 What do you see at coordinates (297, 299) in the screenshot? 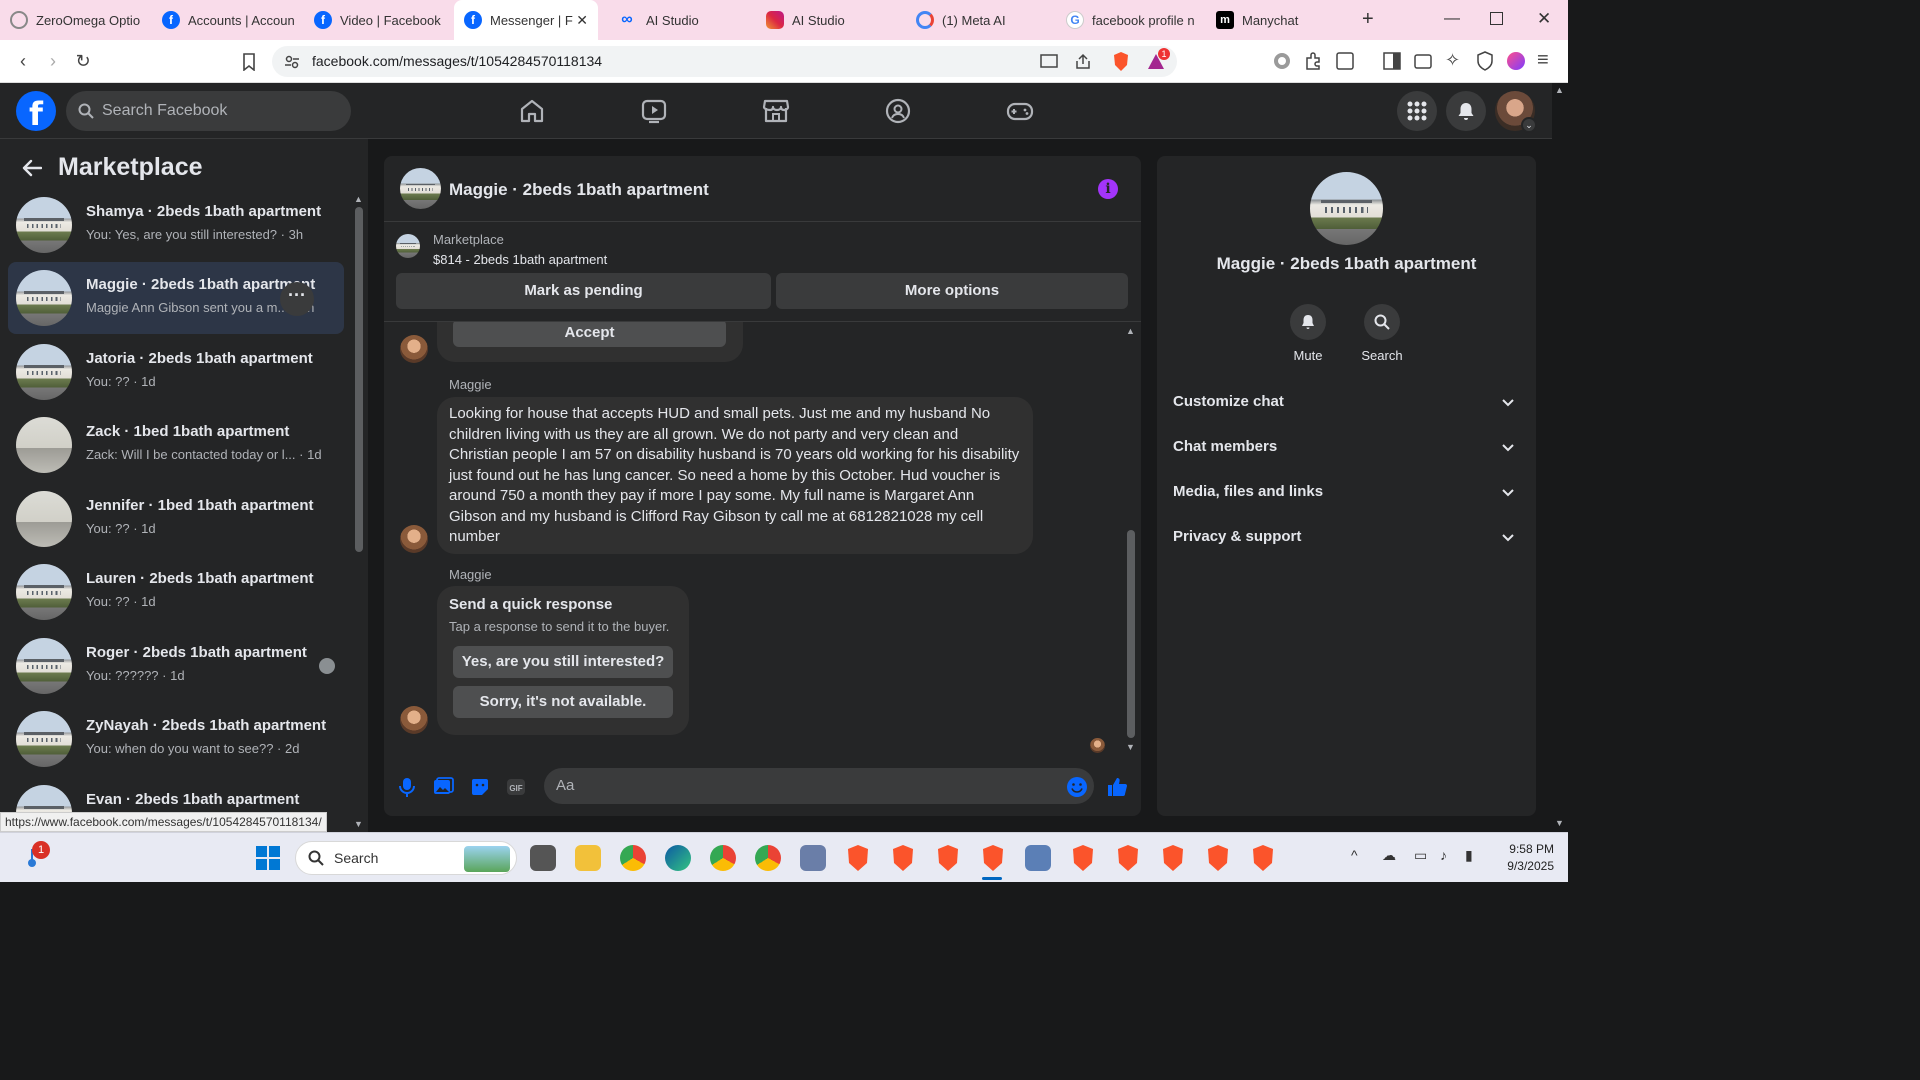
I see `more-options-icon: ···` at bounding box center [297, 299].